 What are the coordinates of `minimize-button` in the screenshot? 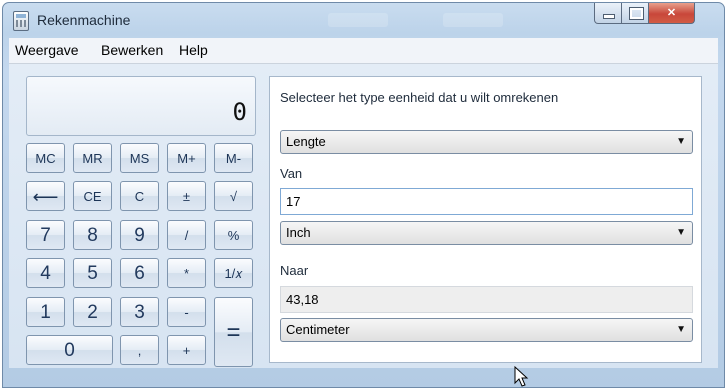 It's located at (608, 13).